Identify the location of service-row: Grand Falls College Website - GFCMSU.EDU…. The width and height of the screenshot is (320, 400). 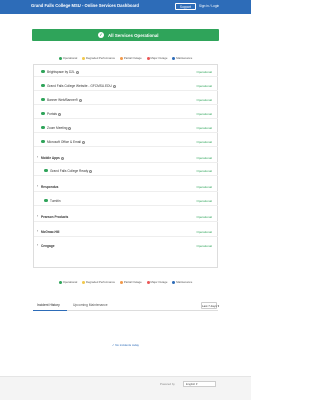
(126, 86).